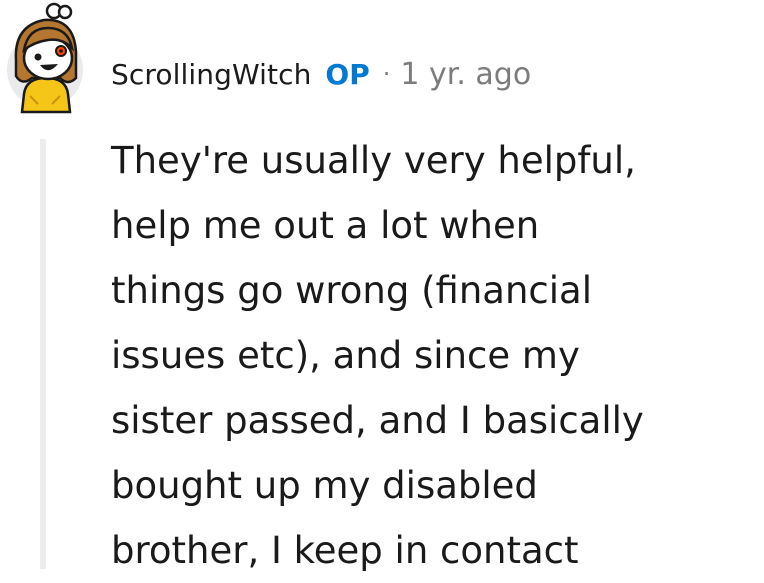 Image resolution: width=764 pixels, height=583 pixels. Describe the element at coordinates (347, 74) in the screenshot. I see `op-badge: OP` at that location.